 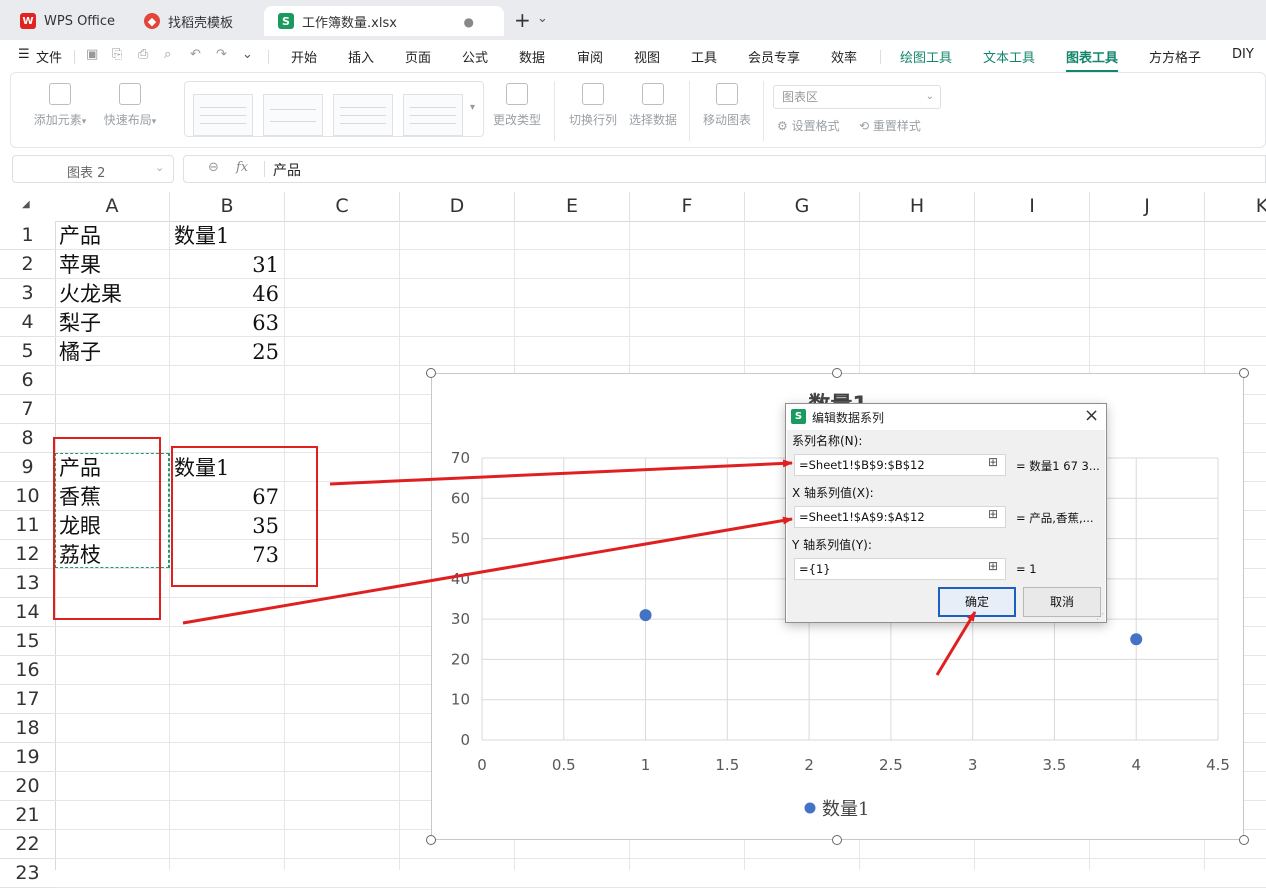 What do you see at coordinates (457, 206) in the screenshot?
I see `column-header-d: D` at bounding box center [457, 206].